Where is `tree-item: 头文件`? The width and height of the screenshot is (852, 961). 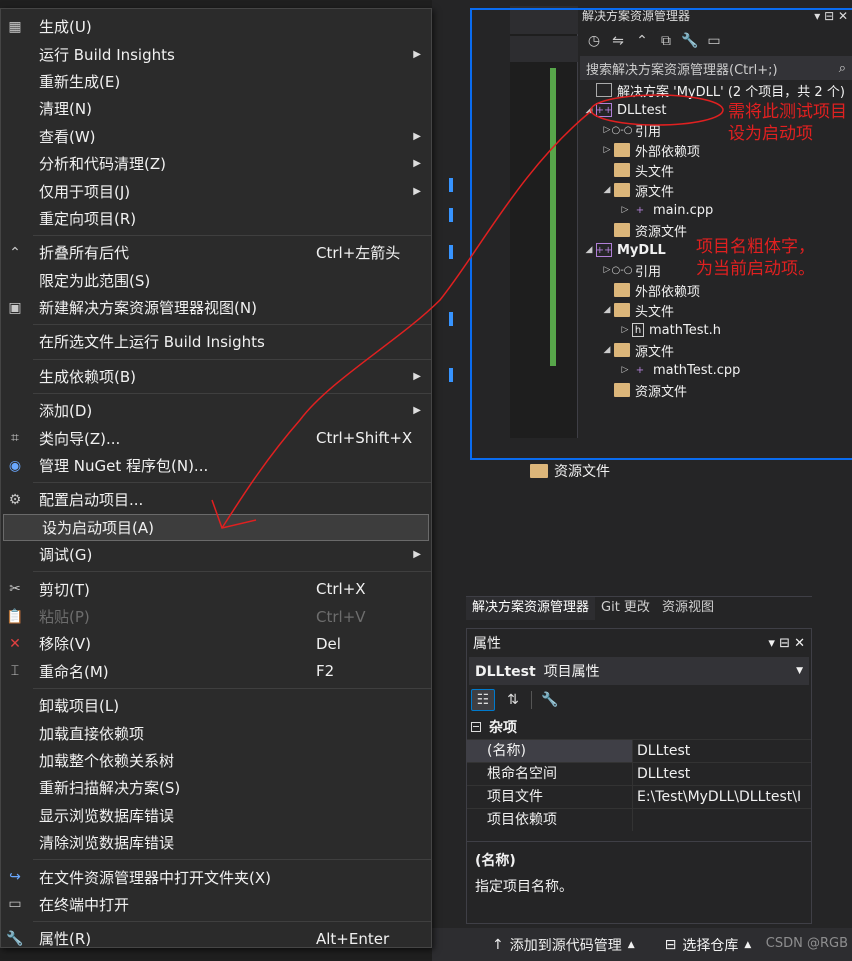
tree-item: 头文件 is located at coordinates (716, 170).